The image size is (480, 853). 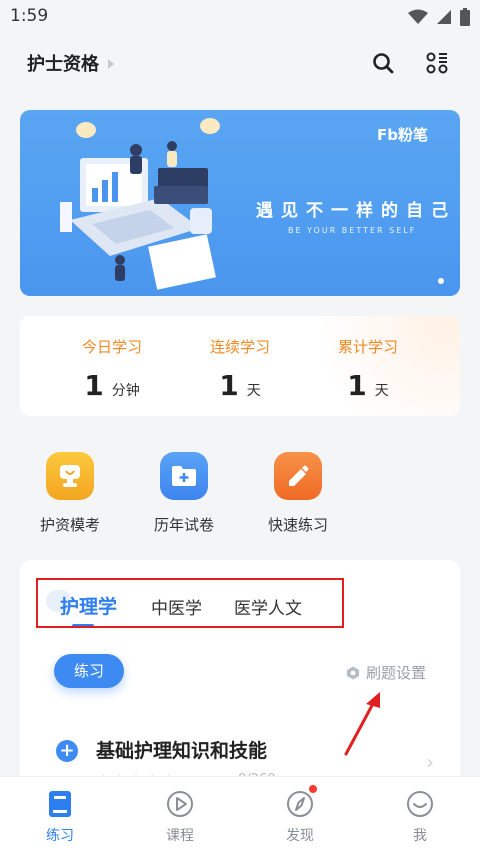 I want to click on notification-dot, so click(x=313, y=789).